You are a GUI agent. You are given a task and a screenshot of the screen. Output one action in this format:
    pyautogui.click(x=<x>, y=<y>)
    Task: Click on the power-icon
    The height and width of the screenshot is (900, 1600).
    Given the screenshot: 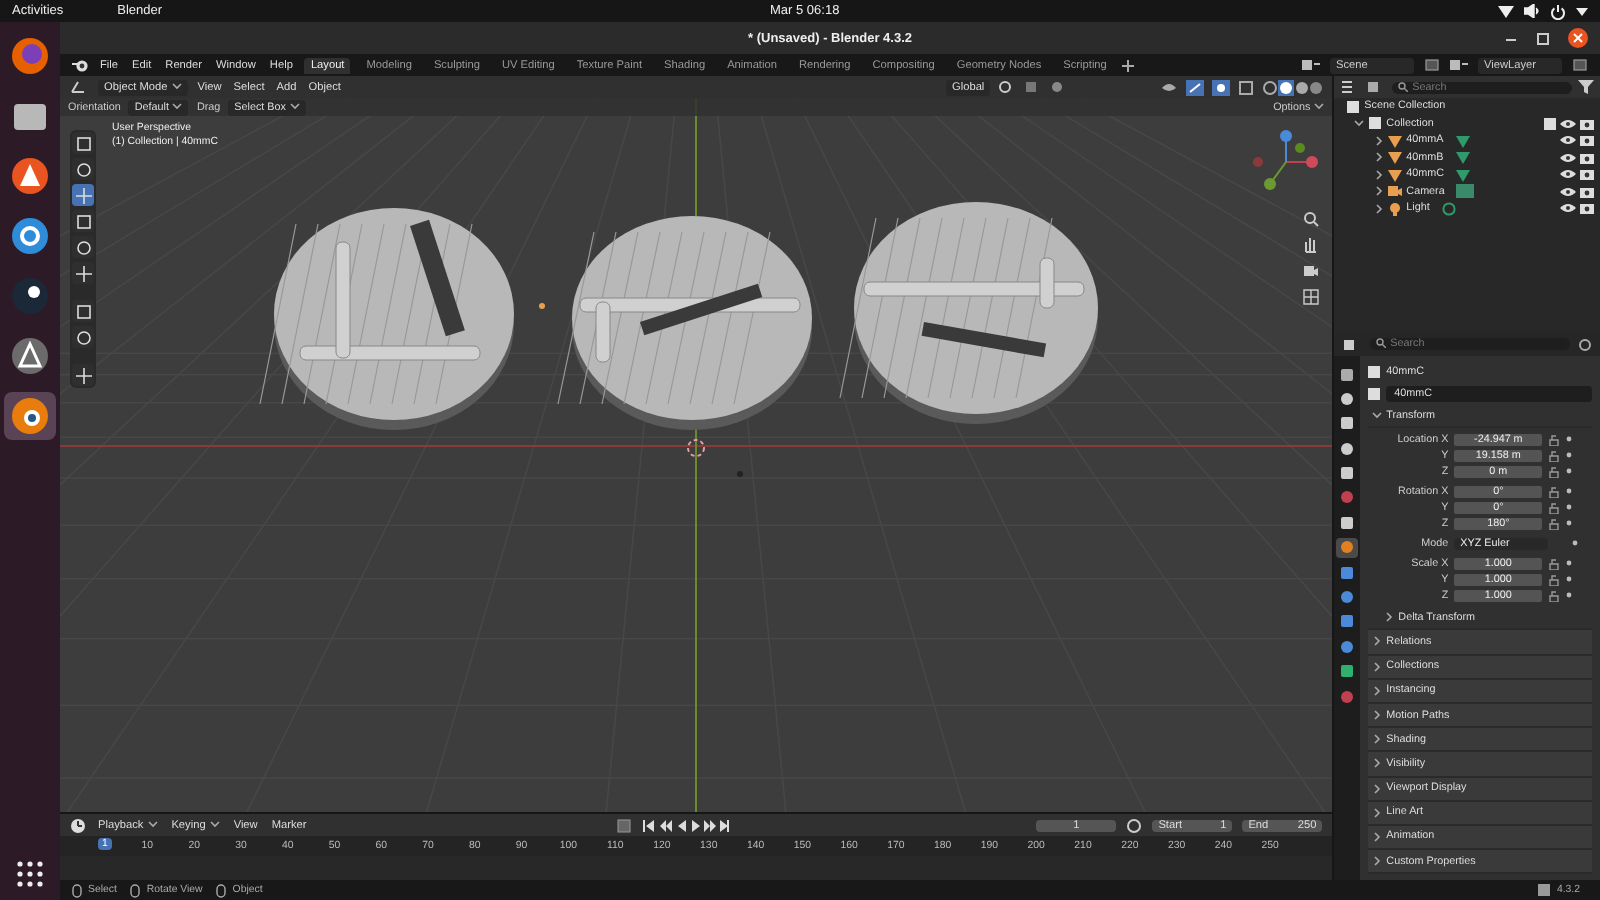 What is the action you would take?
    pyautogui.click(x=1558, y=11)
    